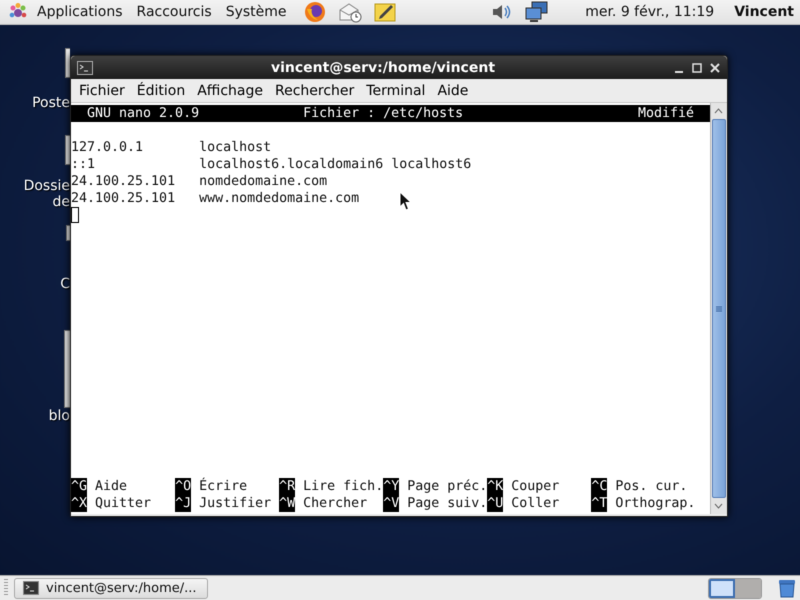  Describe the element at coordinates (65, 284) in the screenshot. I see `desktop-icon-label: C` at that location.